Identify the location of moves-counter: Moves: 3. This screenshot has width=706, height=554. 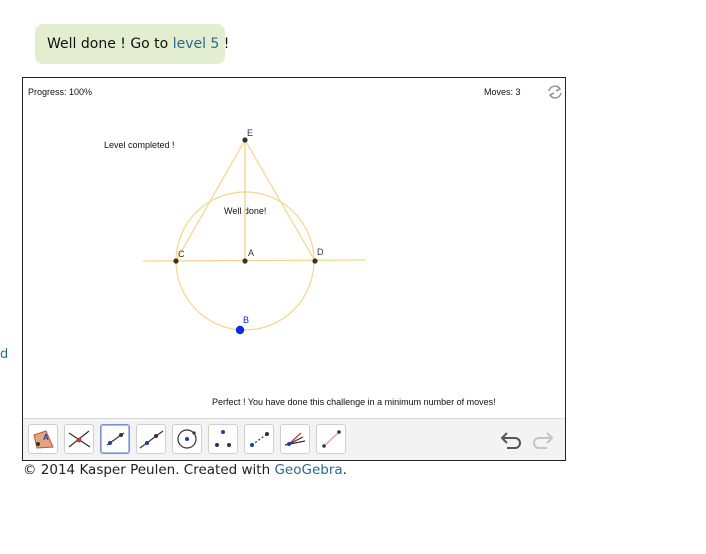
(502, 92).